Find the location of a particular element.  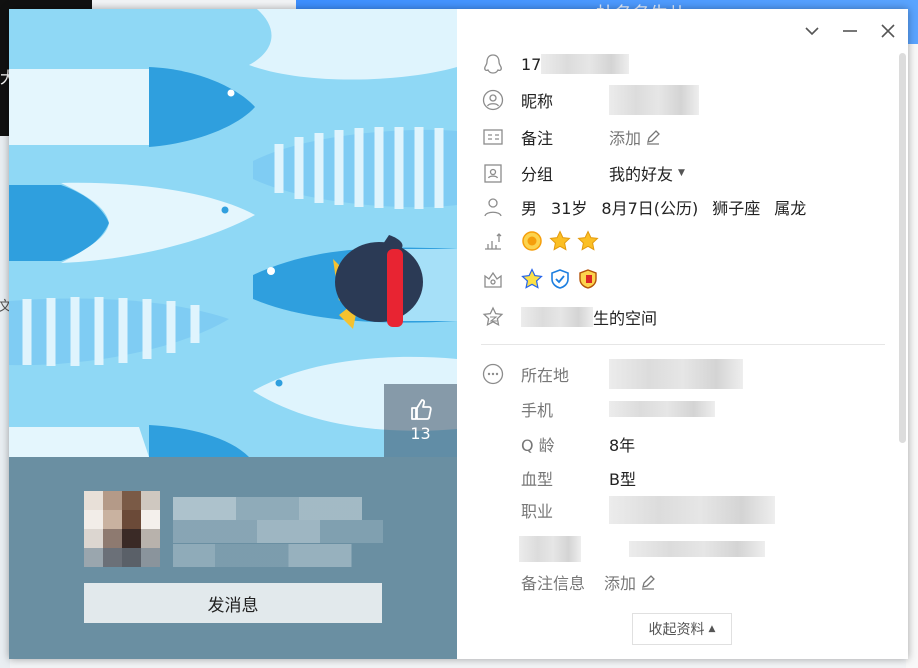

basic-info-row: 男 31岁 8月7日(公历) 狮子座 属龙 is located at coordinates (650, 207).